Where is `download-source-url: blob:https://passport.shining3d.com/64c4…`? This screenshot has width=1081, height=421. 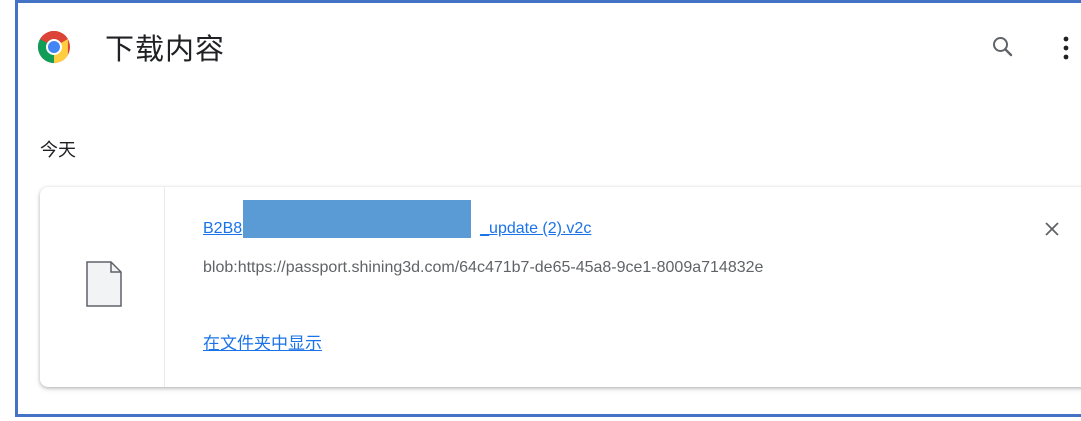 download-source-url: blob:https://passport.shining3d.com/64c4… is located at coordinates (483, 267).